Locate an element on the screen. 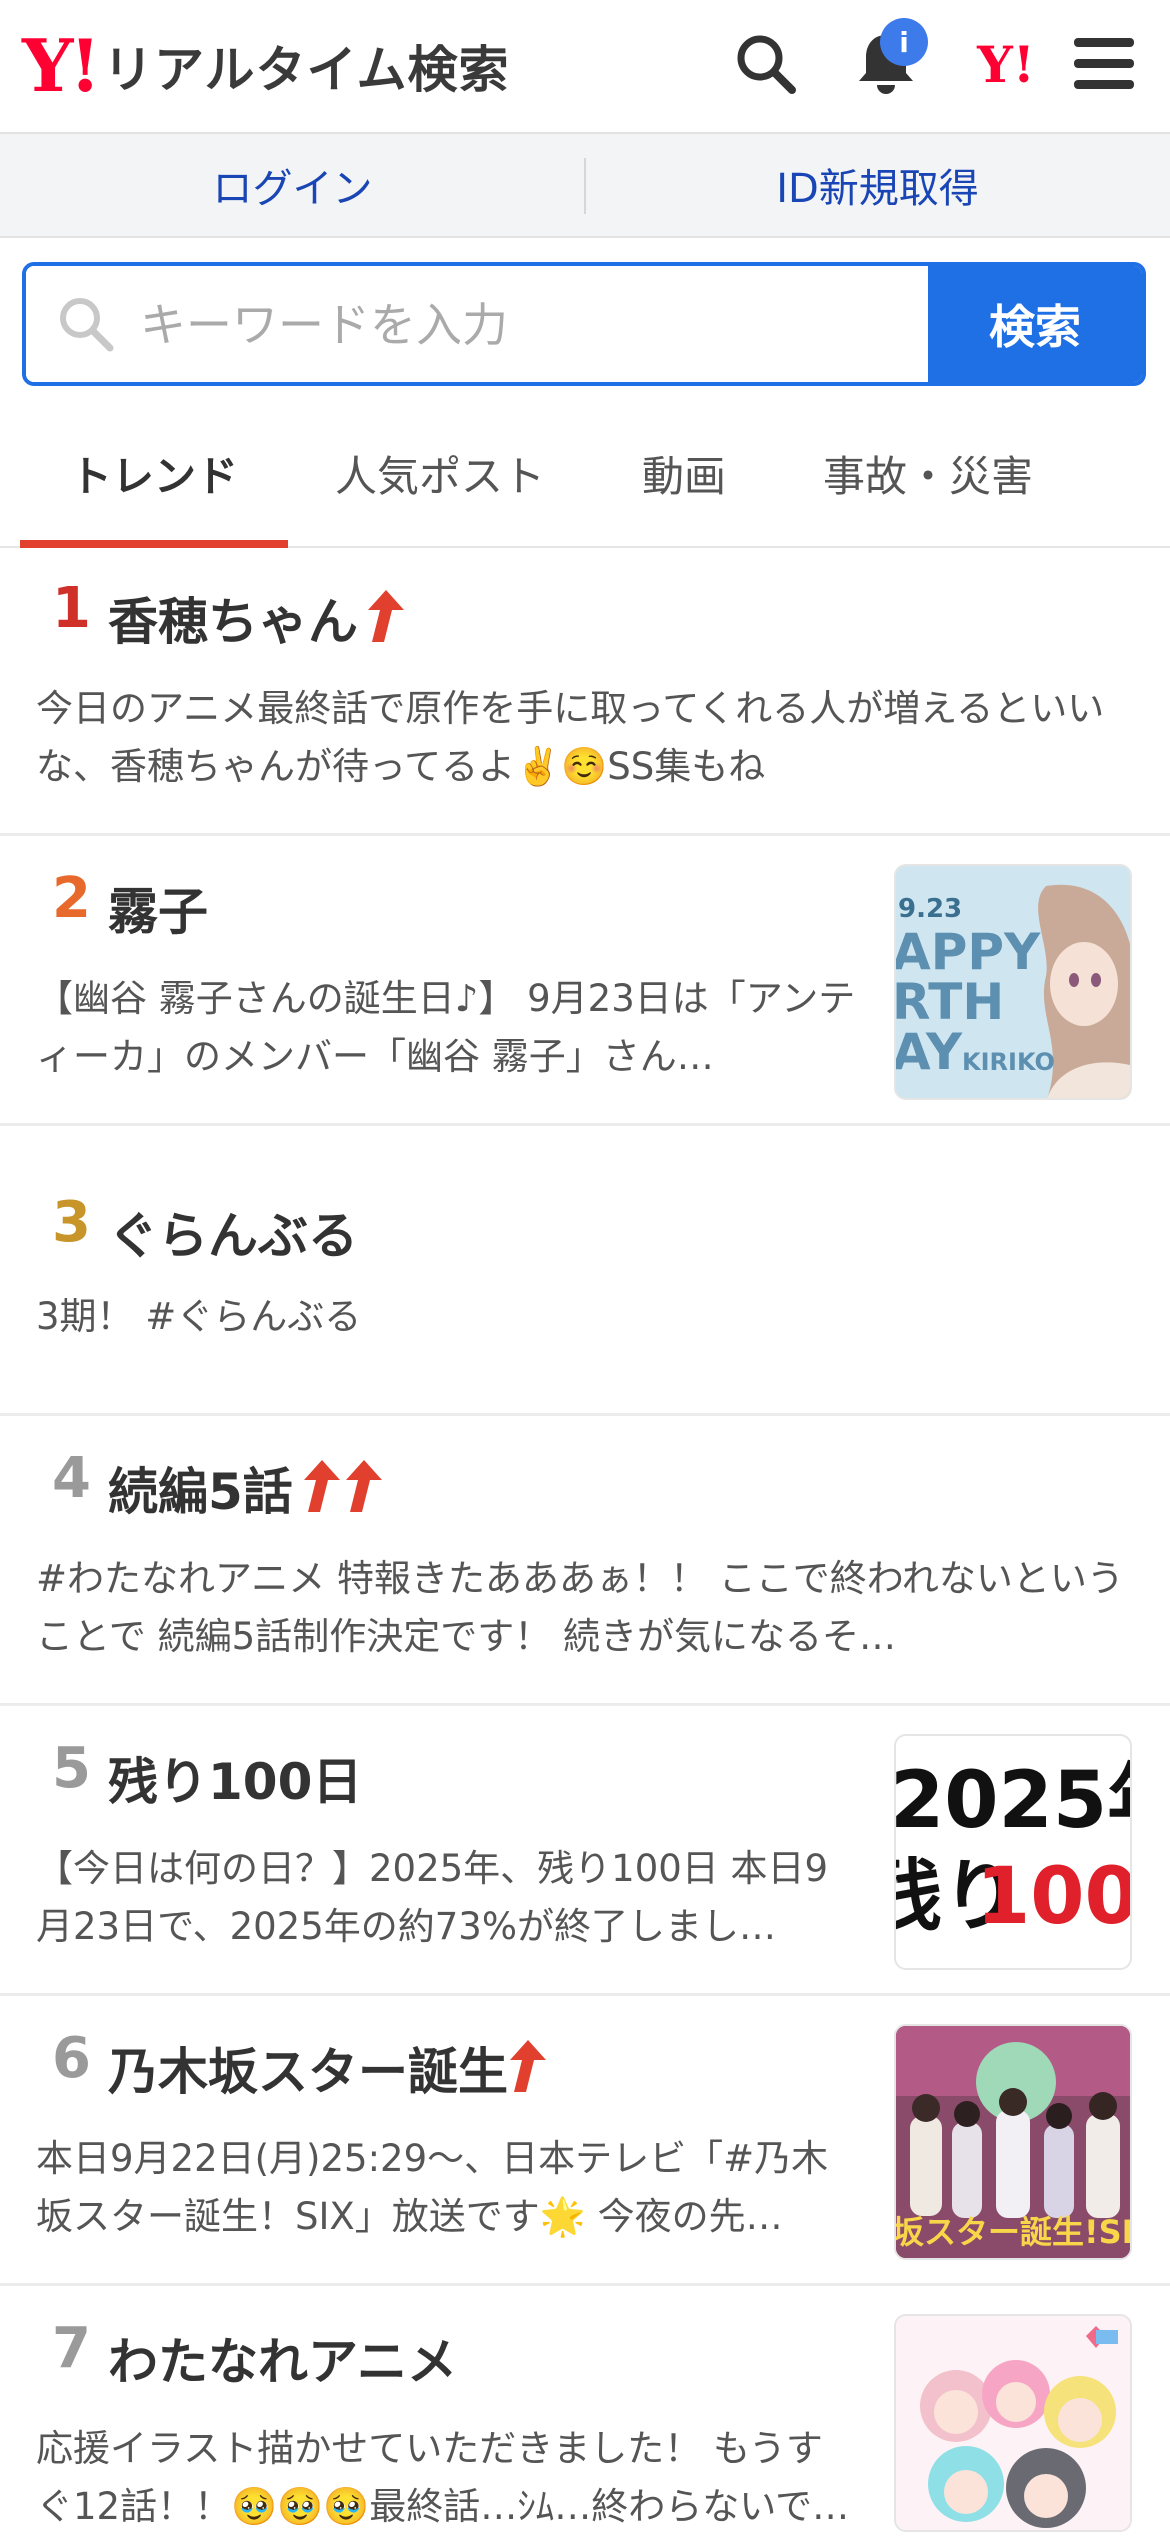 Image resolution: width=1170 pixels, height=2536 pixels. search-icon is located at coordinates (766, 64).